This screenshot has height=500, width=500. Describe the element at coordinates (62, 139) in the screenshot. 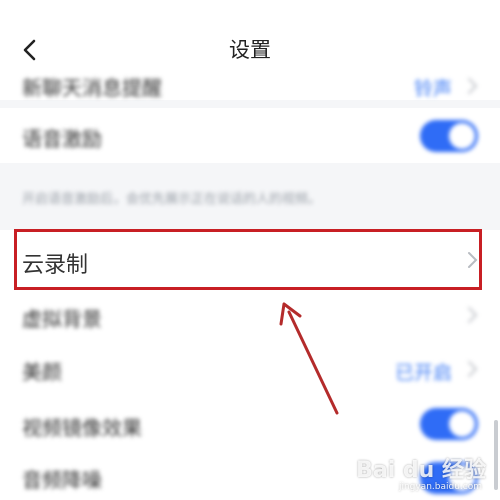

I see `row-label: 语音激励` at that location.